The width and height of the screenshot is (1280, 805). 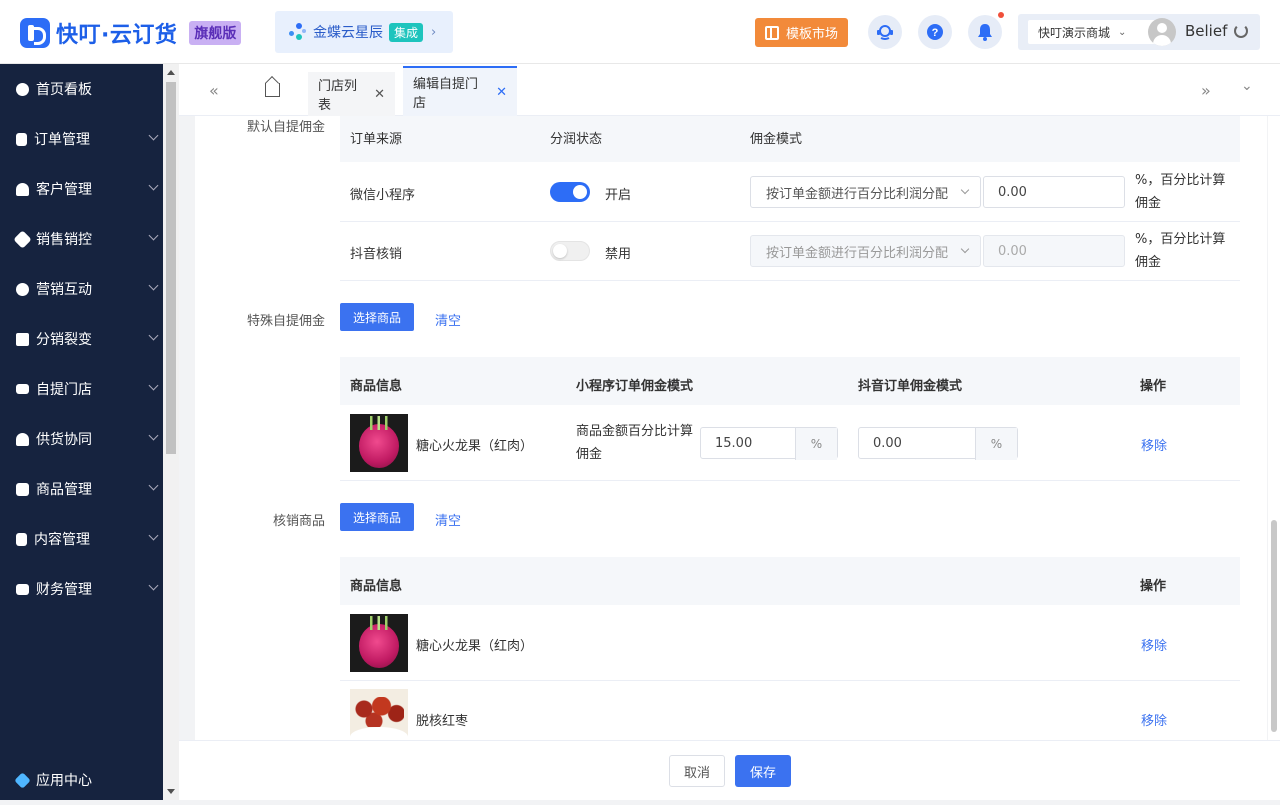 What do you see at coordinates (460, 91) in the screenshot?
I see `tab-edit-pickup-store: 编辑自提门店 ✕` at bounding box center [460, 91].